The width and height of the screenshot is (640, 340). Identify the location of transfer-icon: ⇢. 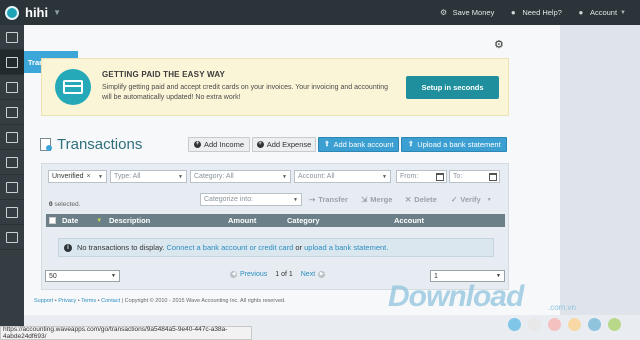
(312, 199).